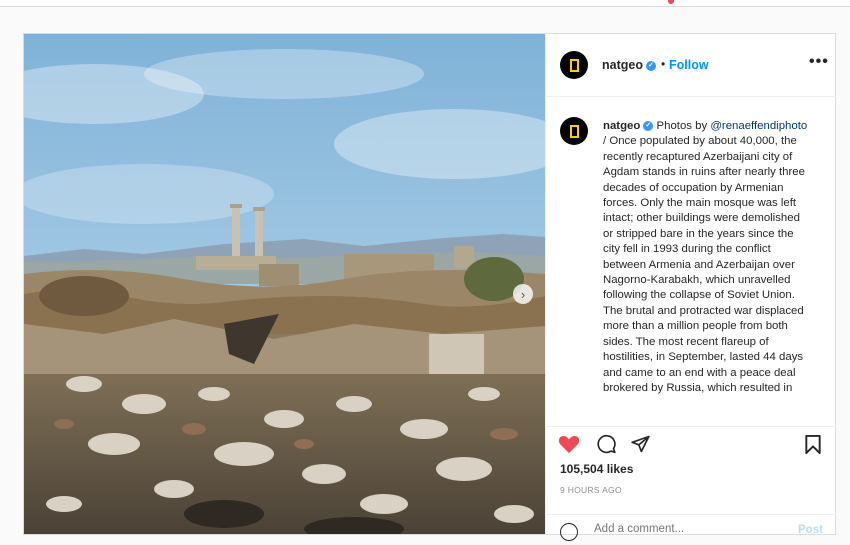  What do you see at coordinates (606, 444) in the screenshot?
I see `comment-icon` at bounding box center [606, 444].